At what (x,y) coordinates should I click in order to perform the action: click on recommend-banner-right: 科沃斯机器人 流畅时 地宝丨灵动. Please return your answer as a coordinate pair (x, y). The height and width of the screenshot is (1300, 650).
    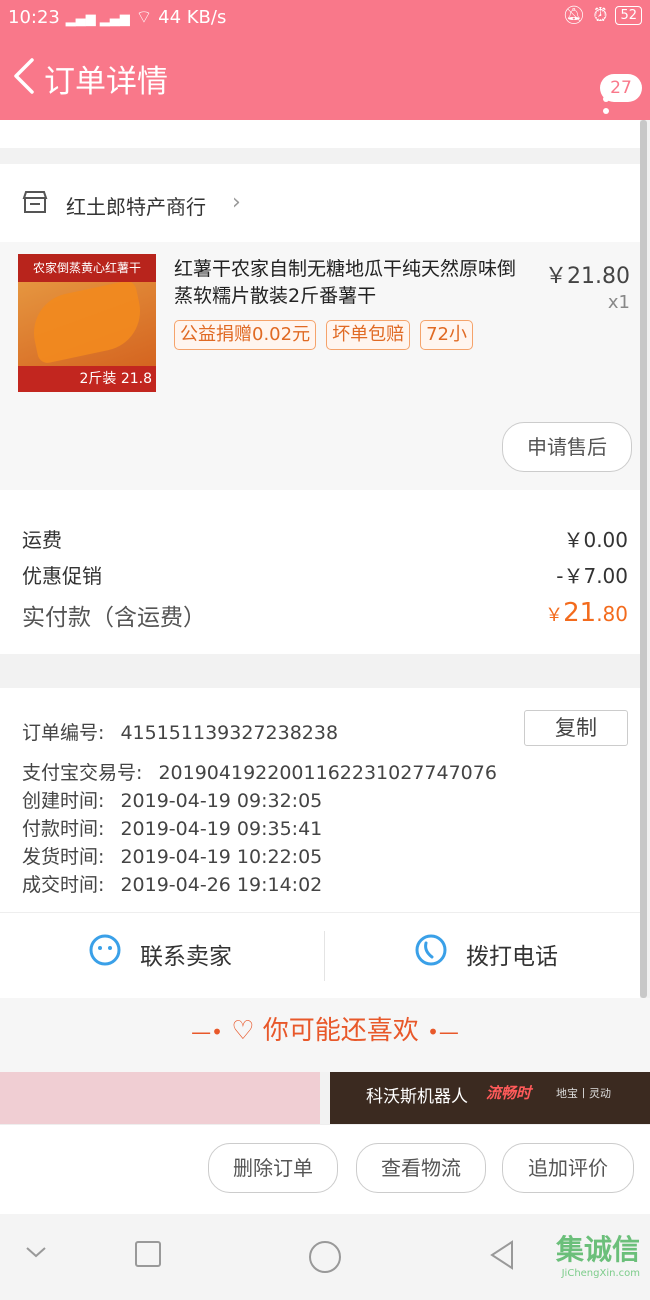
    Looking at the image, I should click on (490, 1098).